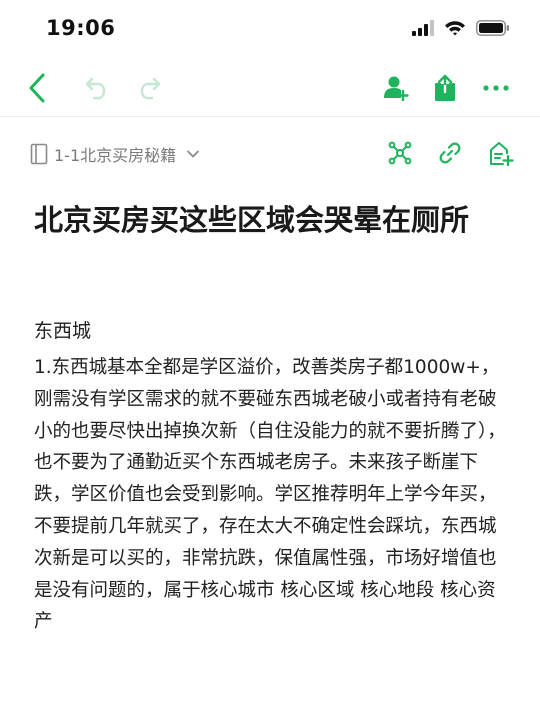 The image size is (540, 720). Describe the element at coordinates (270, 156) in the screenshot. I see `doc-header-row: 1-1北京买房秘籍` at that location.